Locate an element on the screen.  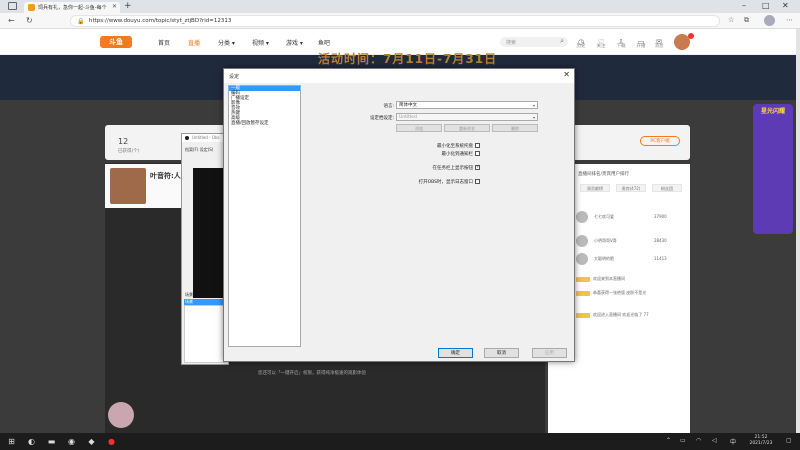
taskbar-button-row: 在任务栏上显示按钮 ✓ is located at coordinates (427, 168).